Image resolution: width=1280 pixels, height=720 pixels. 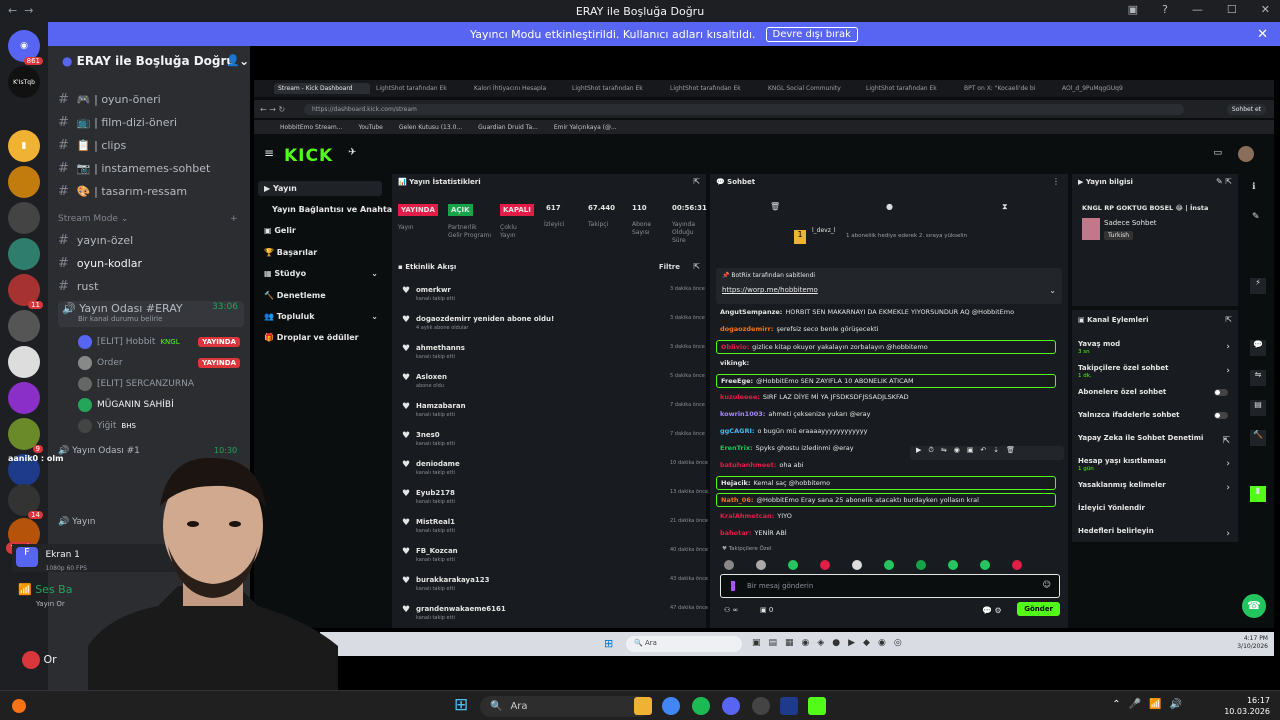 I want to click on weather-icon, so click(x=19, y=706).